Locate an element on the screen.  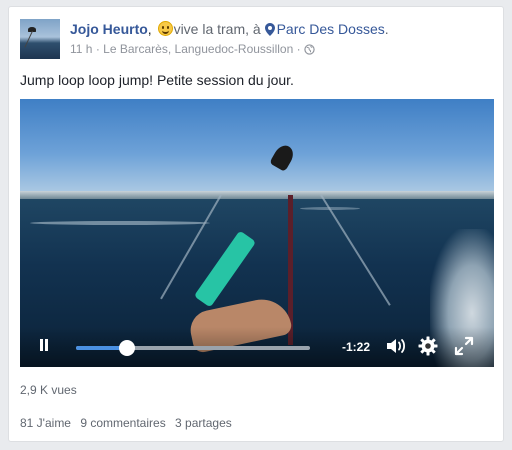
shares-link: 3 partages is located at coordinates (203, 423).